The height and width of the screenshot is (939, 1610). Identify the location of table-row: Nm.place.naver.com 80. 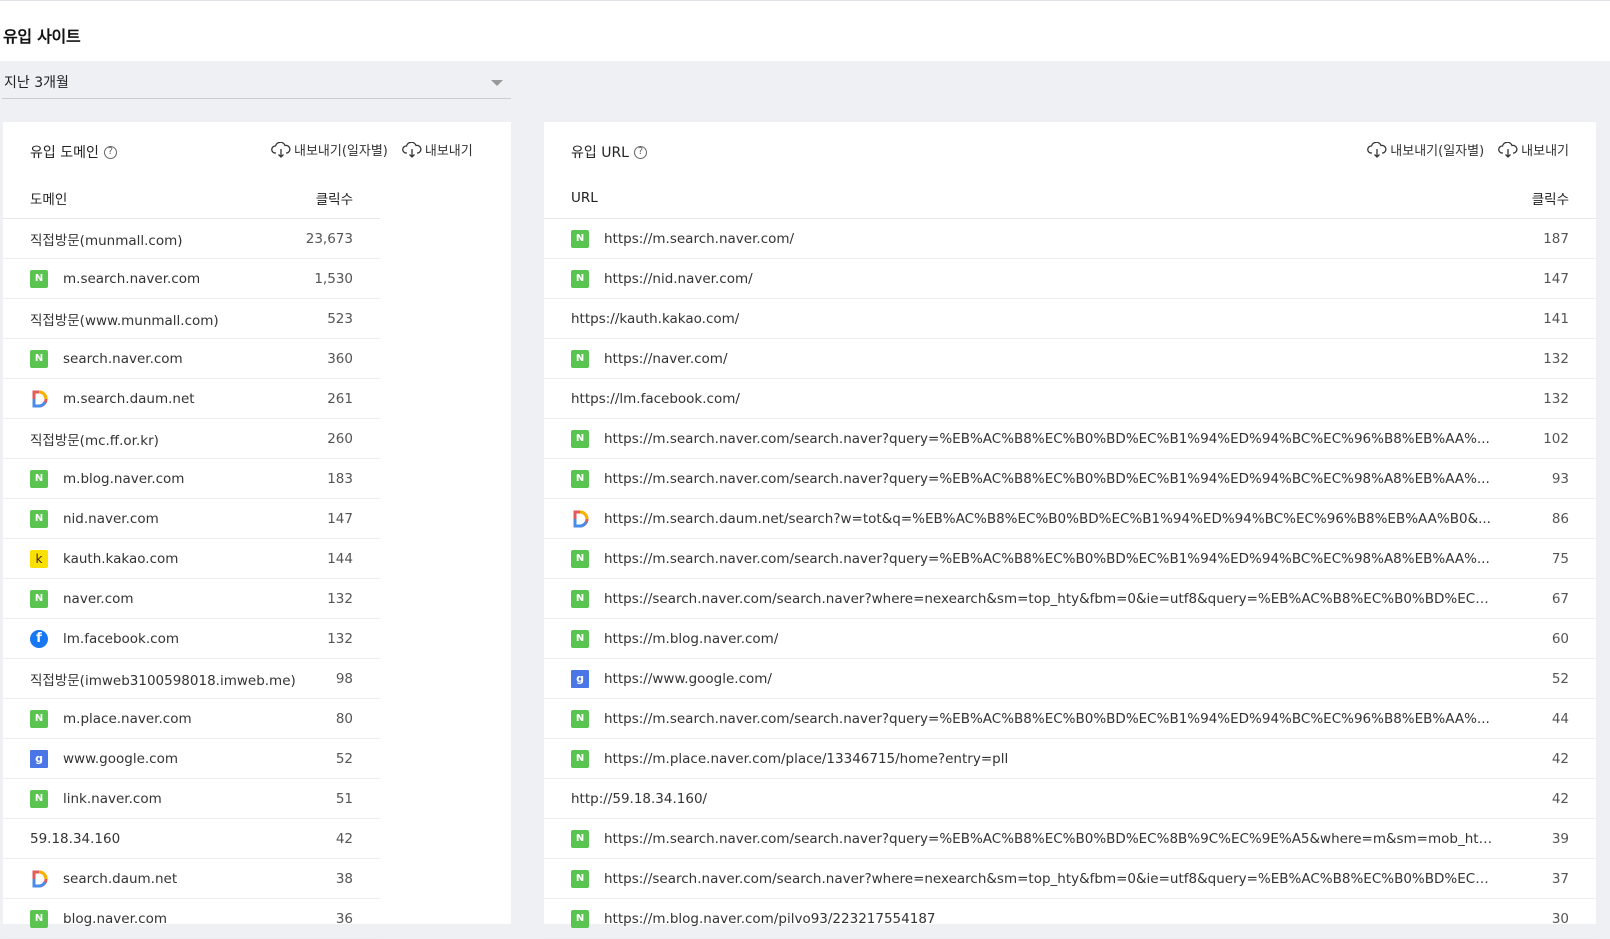
(191, 718).